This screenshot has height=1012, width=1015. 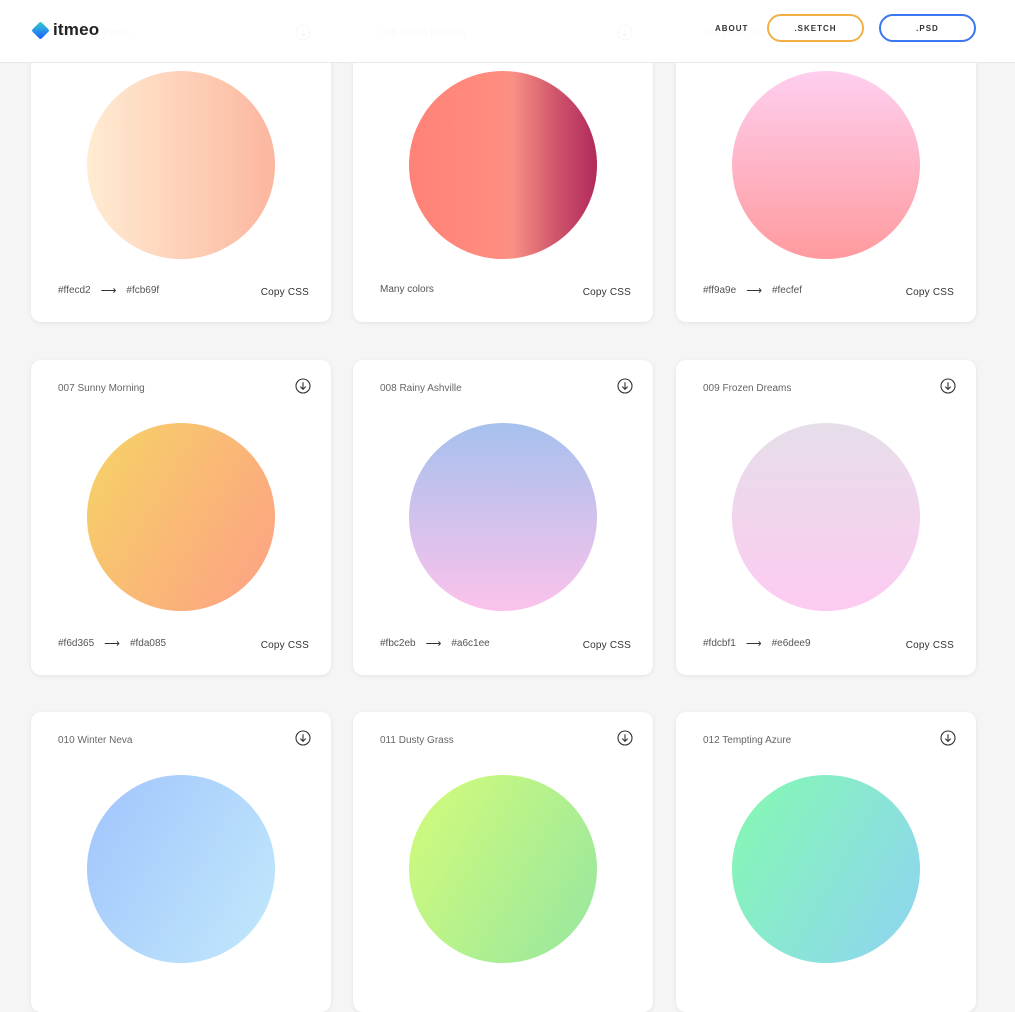 I want to click on color-info: #ff9a9e ⟶ #fecfef, so click(x=752, y=290).